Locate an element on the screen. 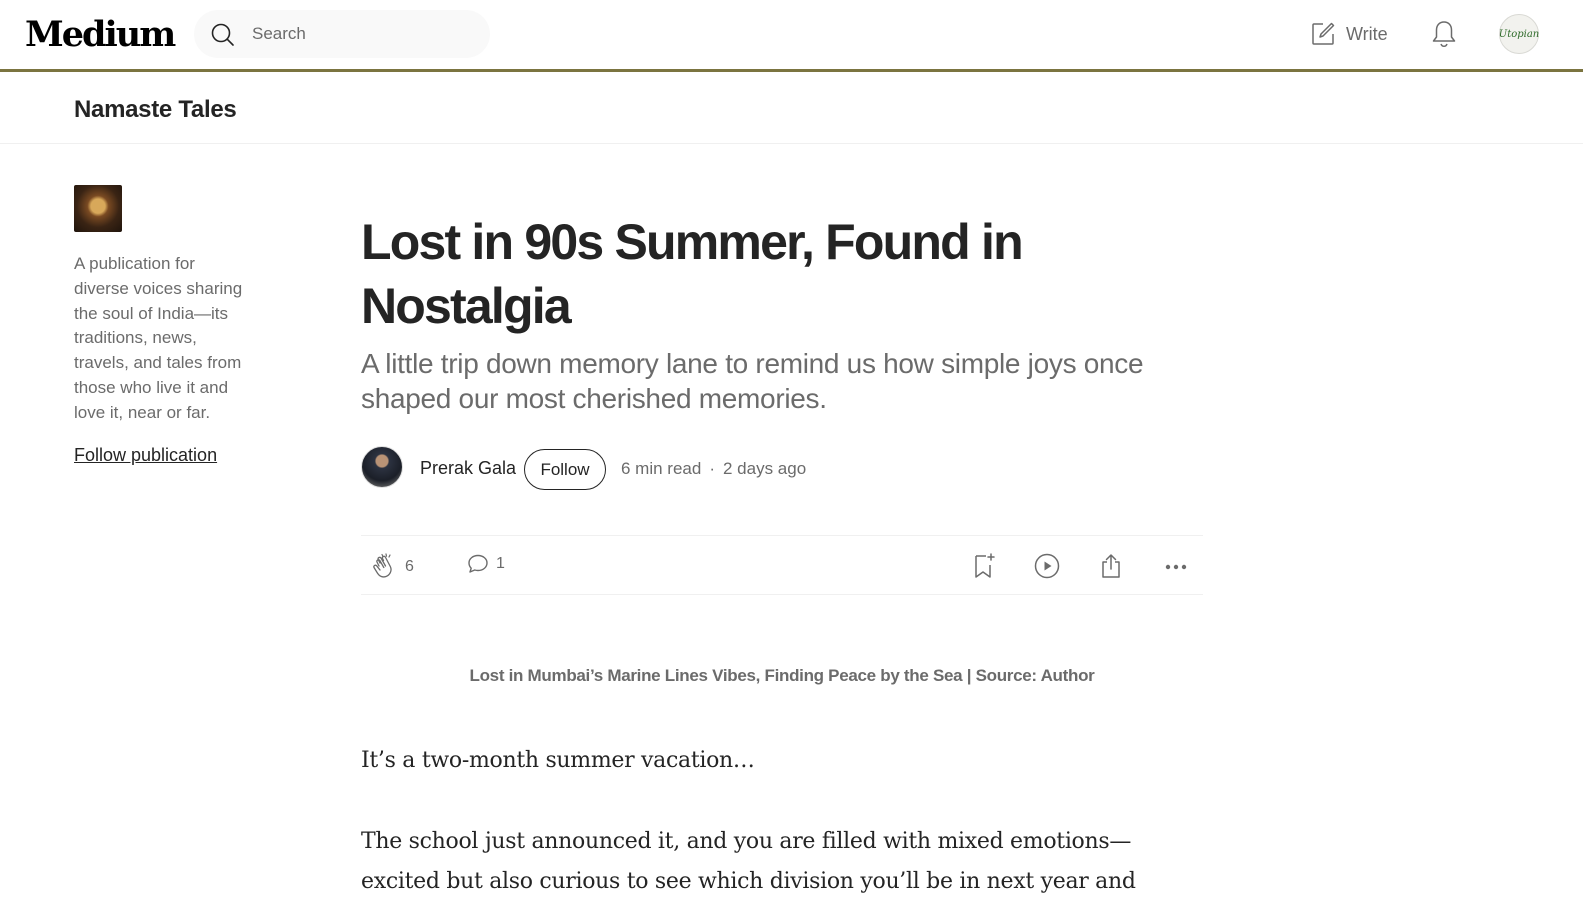 The height and width of the screenshot is (909, 1583). write-button: Write is located at coordinates (1349, 34).